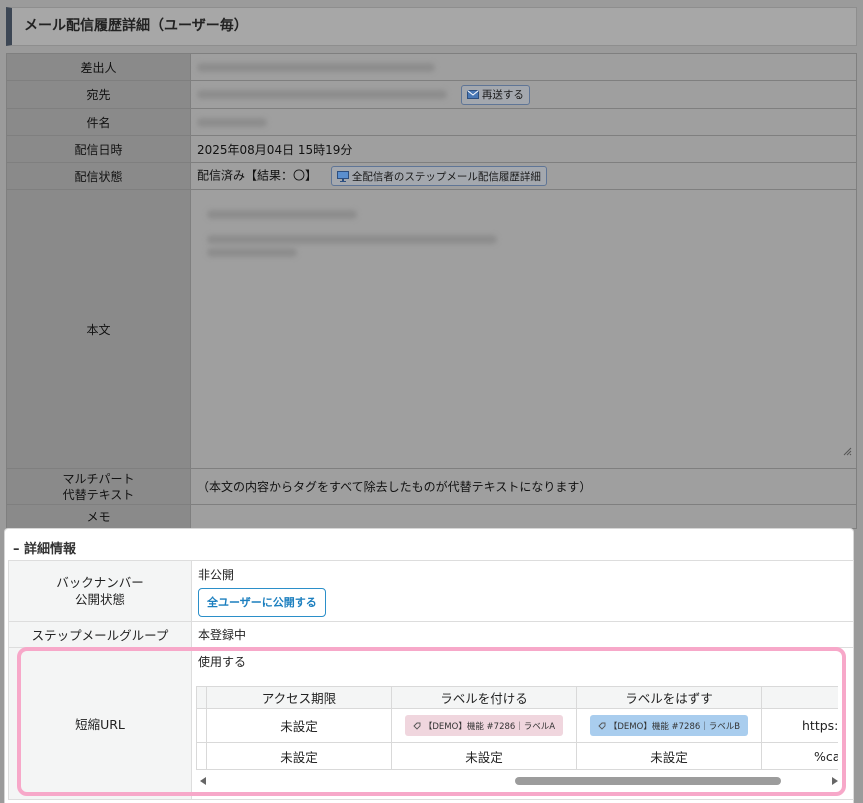 This screenshot has height=803, width=863. What do you see at coordinates (522, 634) in the screenshot?
I see `step-group-value: 本登録中` at bounding box center [522, 634].